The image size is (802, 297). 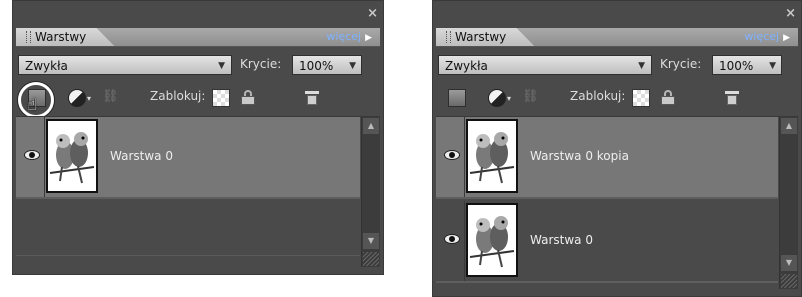 What do you see at coordinates (32, 105) in the screenshot?
I see `hand-cursor-icon: ☝` at bounding box center [32, 105].